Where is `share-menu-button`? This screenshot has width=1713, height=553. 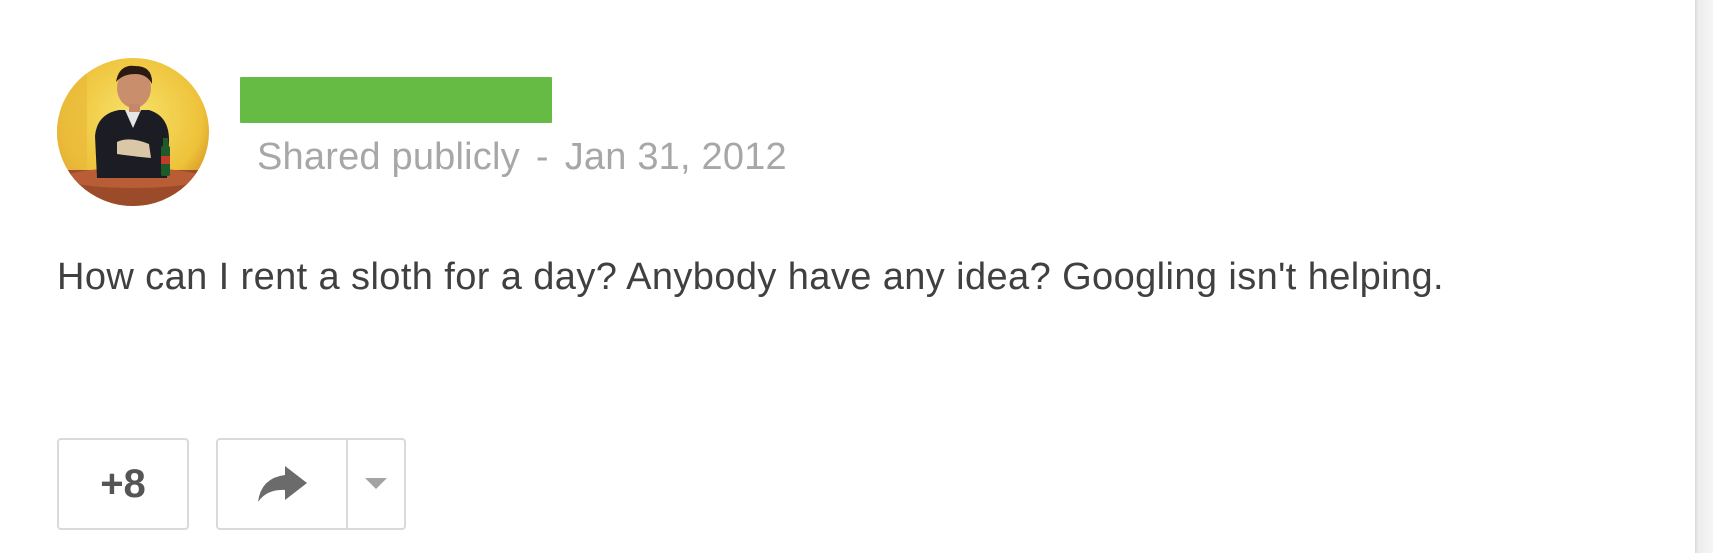 share-menu-button is located at coordinates (376, 484).